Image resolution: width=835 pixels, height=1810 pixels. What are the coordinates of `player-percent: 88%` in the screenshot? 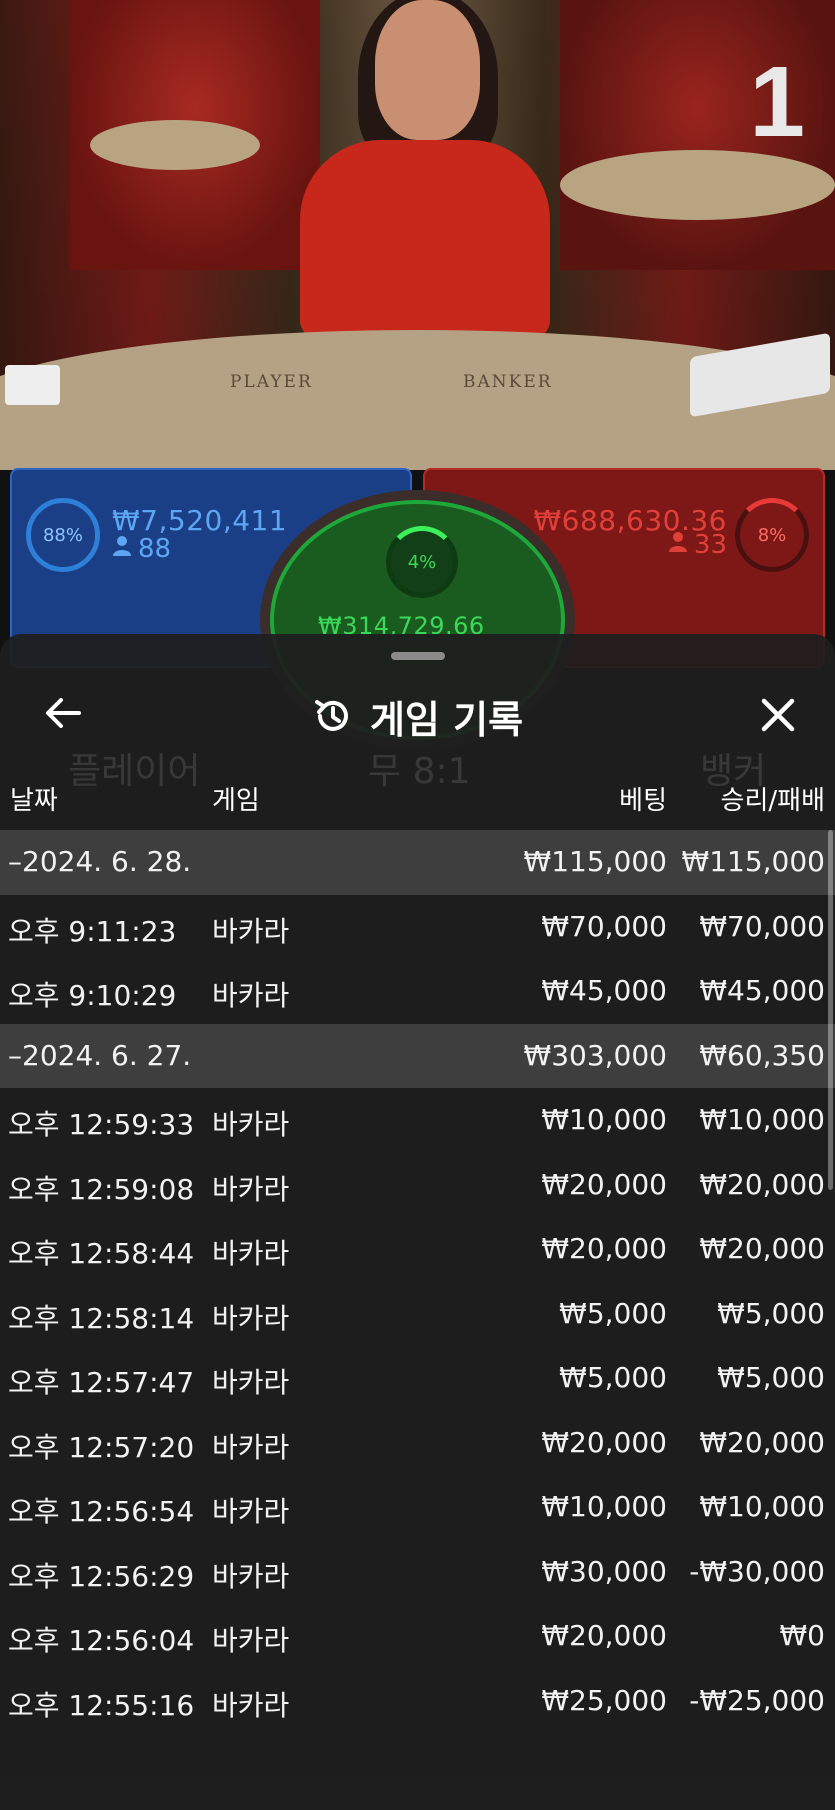 It's located at (62, 535).